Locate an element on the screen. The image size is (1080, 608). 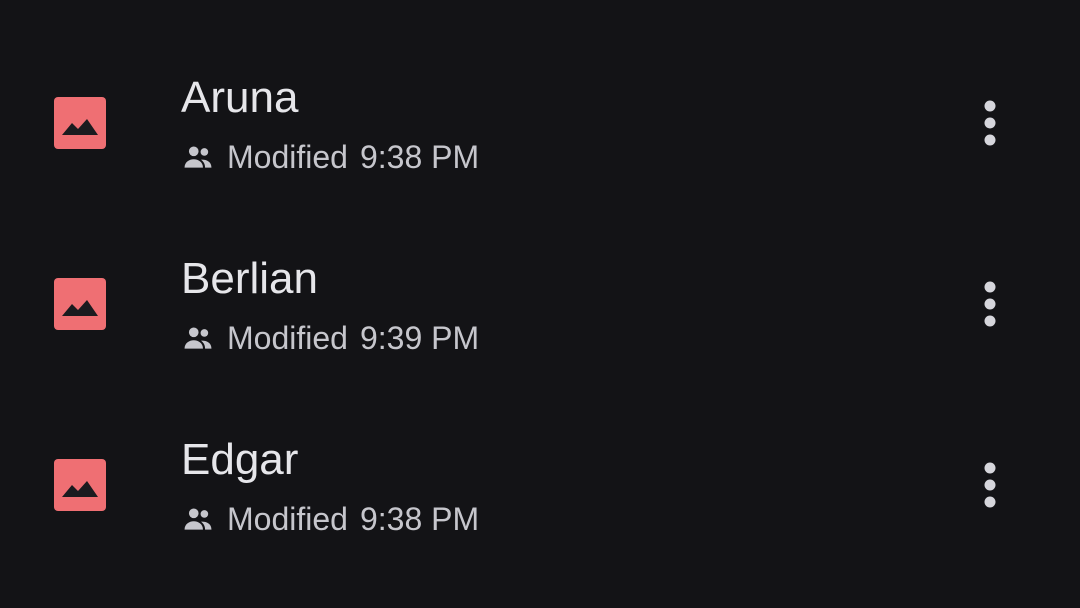
modified-time: 9:39 PM is located at coordinates (419, 337).